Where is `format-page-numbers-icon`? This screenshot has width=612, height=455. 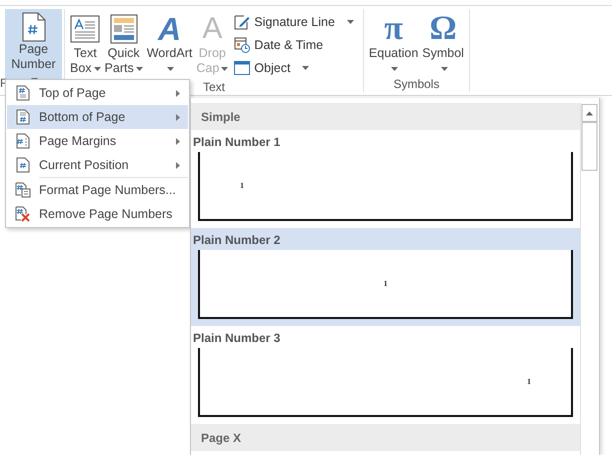
format-page-numbers-icon is located at coordinates (23, 190).